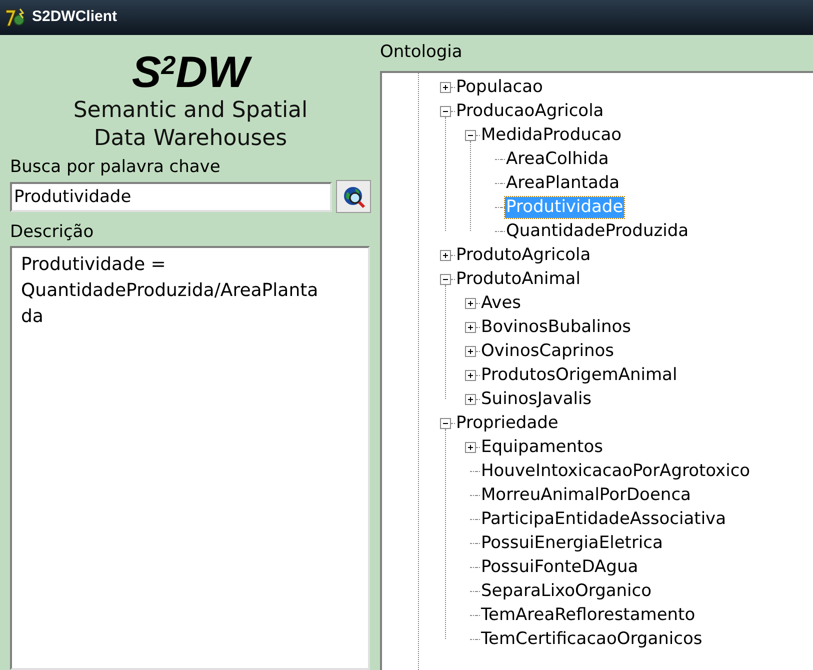 The height and width of the screenshot is (670, 813). What do you see at coordinates (563, 183) in the screenshot?
I see `tree-item: AreaPlantada` at bounding box center [563, 183].